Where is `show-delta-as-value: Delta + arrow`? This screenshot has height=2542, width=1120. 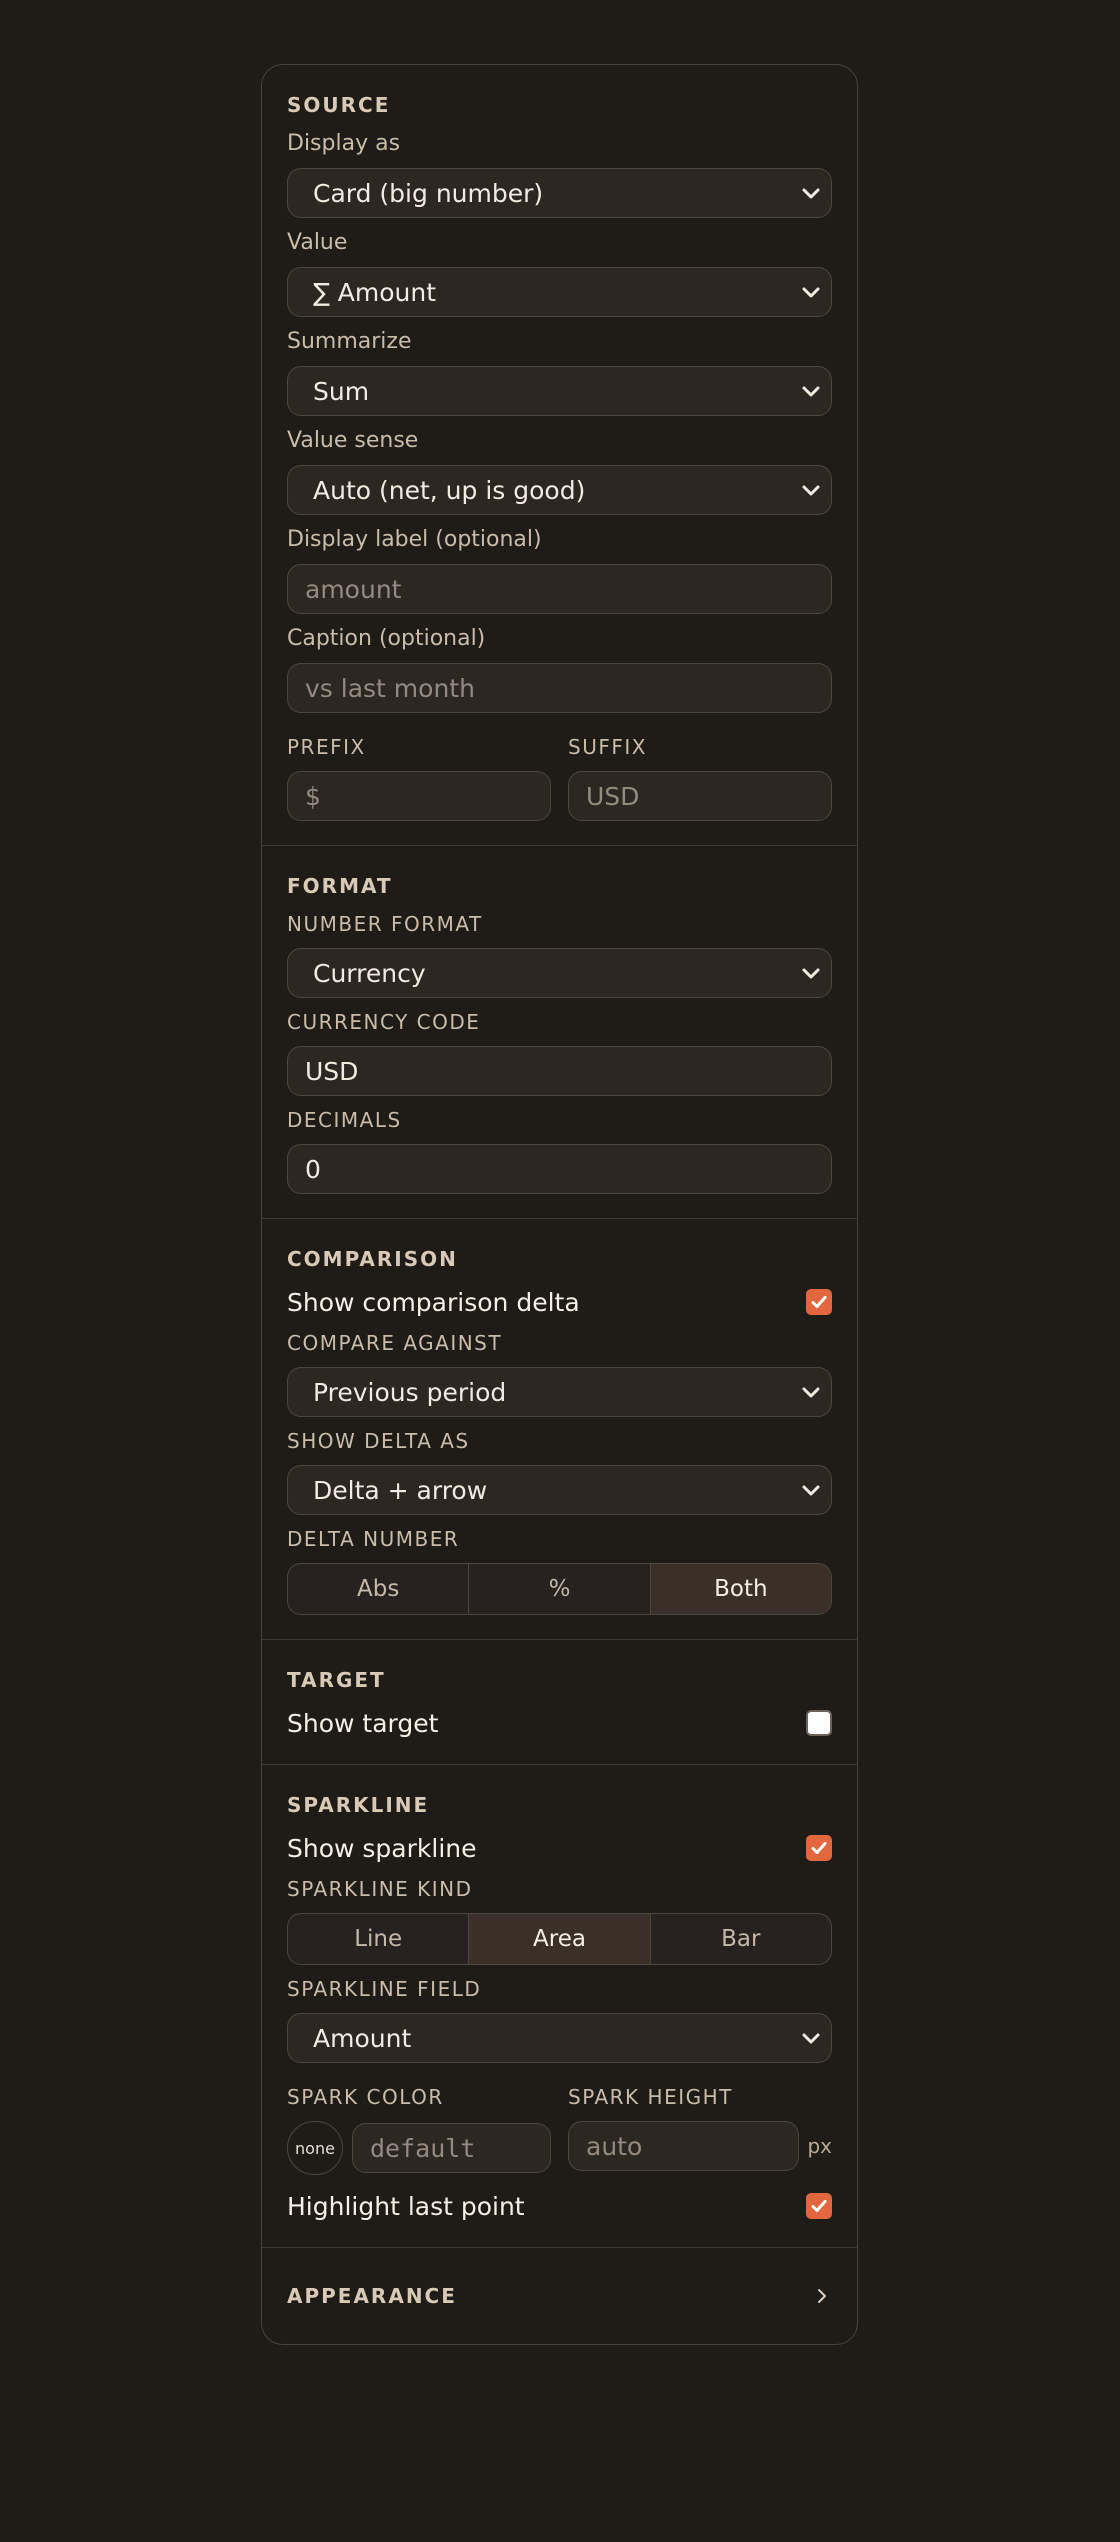 show-delta-as-value: Delta + arrow is located at coordinates (400, 1490).